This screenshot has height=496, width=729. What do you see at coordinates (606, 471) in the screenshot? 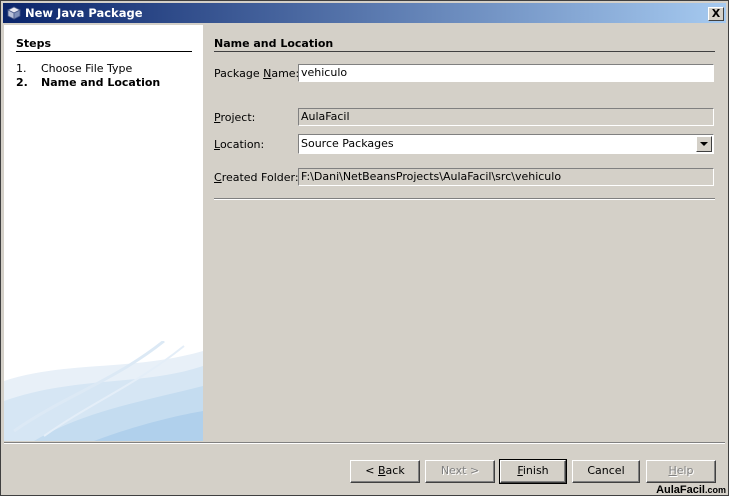
I see `cancel-button: Cancel` at bounding box center [606, 471].